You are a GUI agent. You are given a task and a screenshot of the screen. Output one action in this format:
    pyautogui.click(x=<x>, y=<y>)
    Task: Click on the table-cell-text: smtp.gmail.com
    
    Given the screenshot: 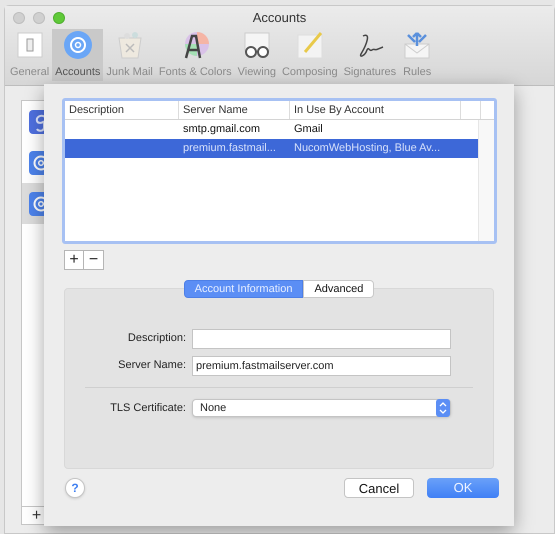 What is the action you would take?
    pyautogui.click(x=222, y=130)
    